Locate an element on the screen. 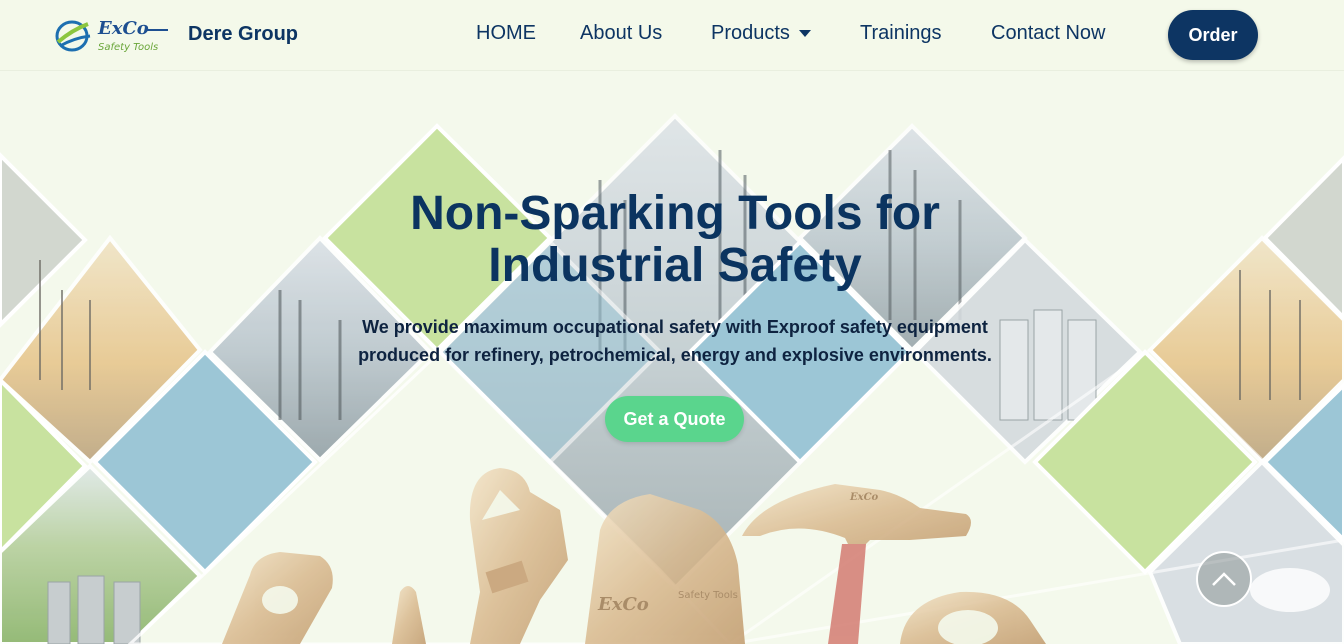 The width and height of the screenshot is (1344, 644). hero-title: Non-Sparking Tools for Industrial Safety is located at coordinates (675, 240).